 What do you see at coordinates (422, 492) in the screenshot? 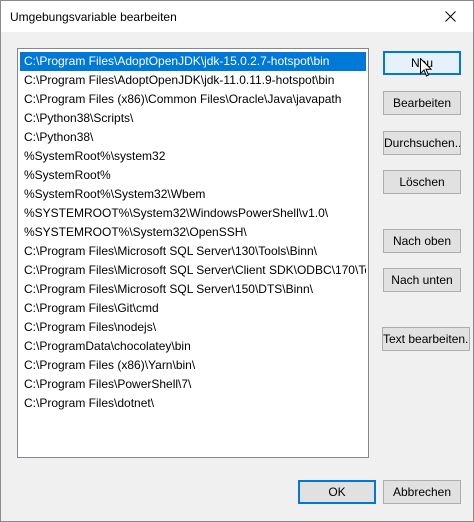
I see `cancel-button: Abbrechen` at bounding box center [422, 492].